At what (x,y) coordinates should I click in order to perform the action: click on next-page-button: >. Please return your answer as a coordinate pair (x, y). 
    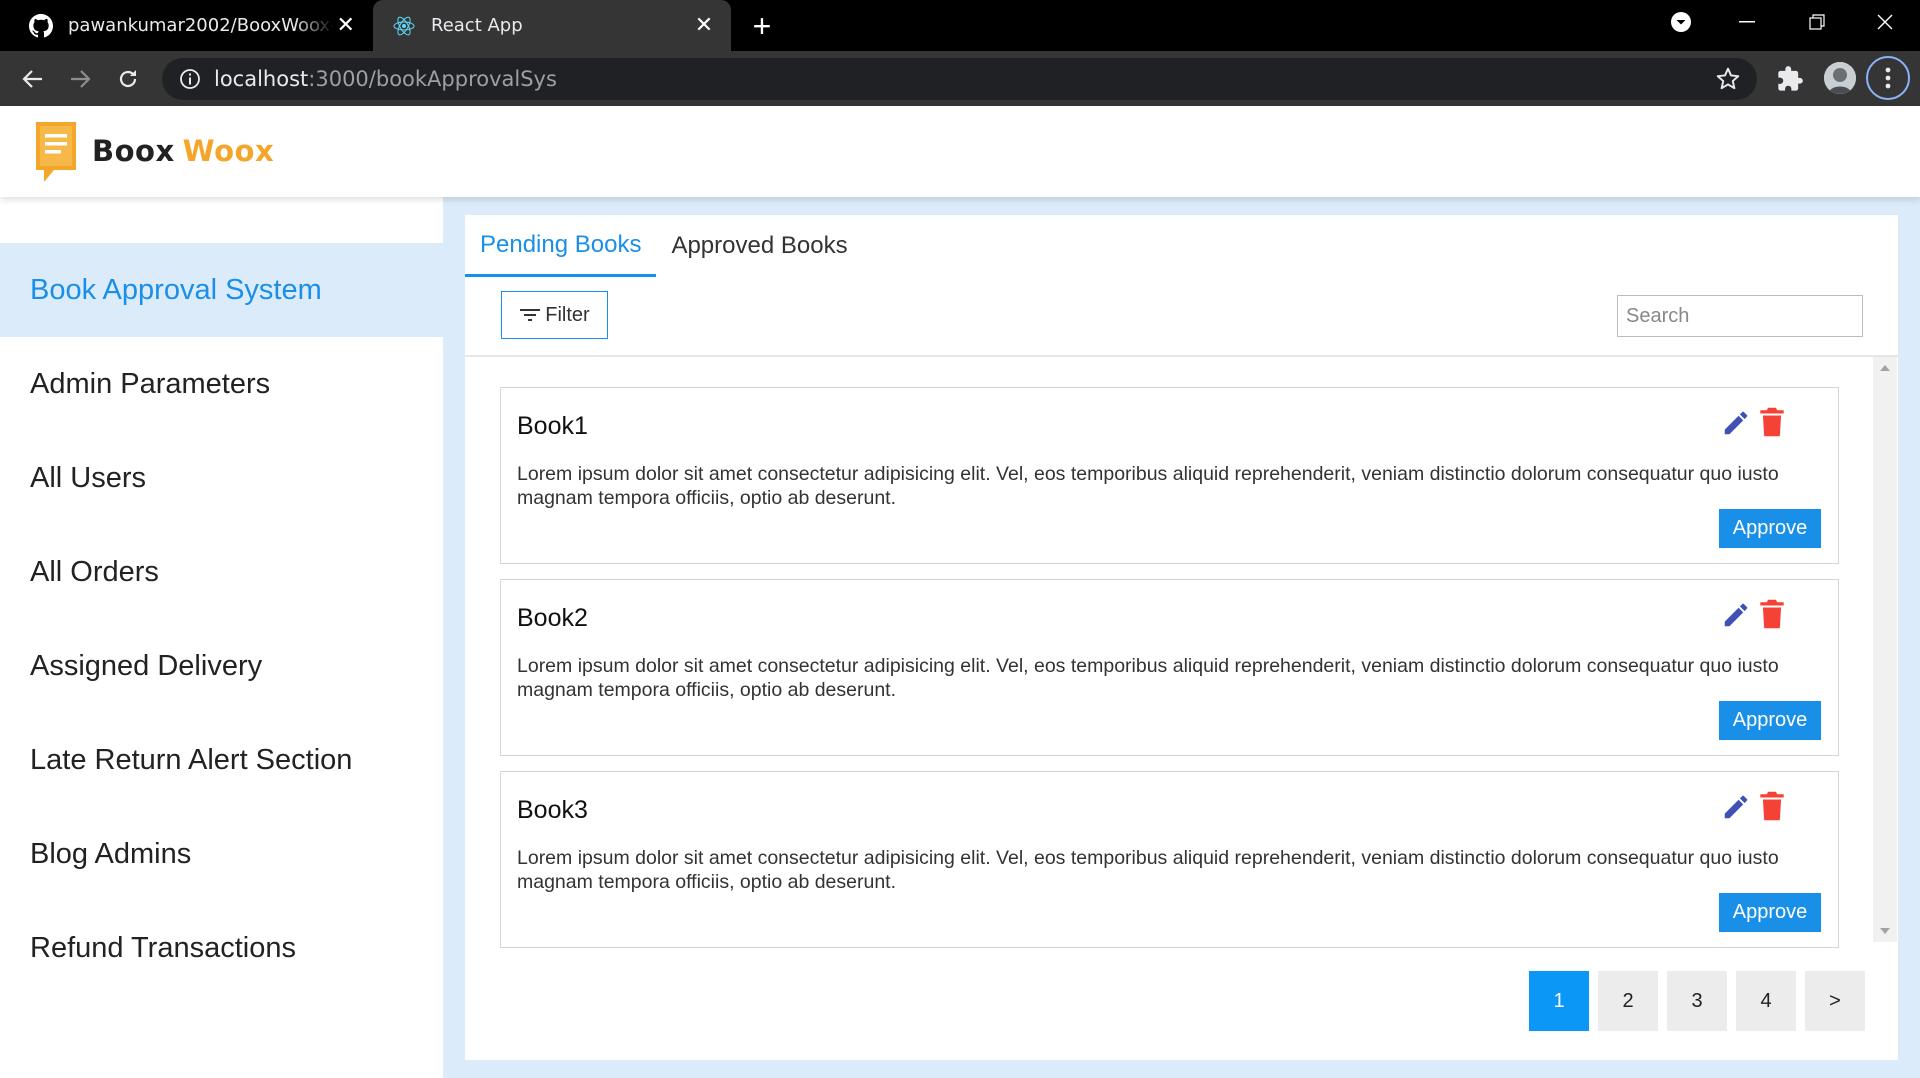
    Looking at the image, I should click on (1835, 1001).